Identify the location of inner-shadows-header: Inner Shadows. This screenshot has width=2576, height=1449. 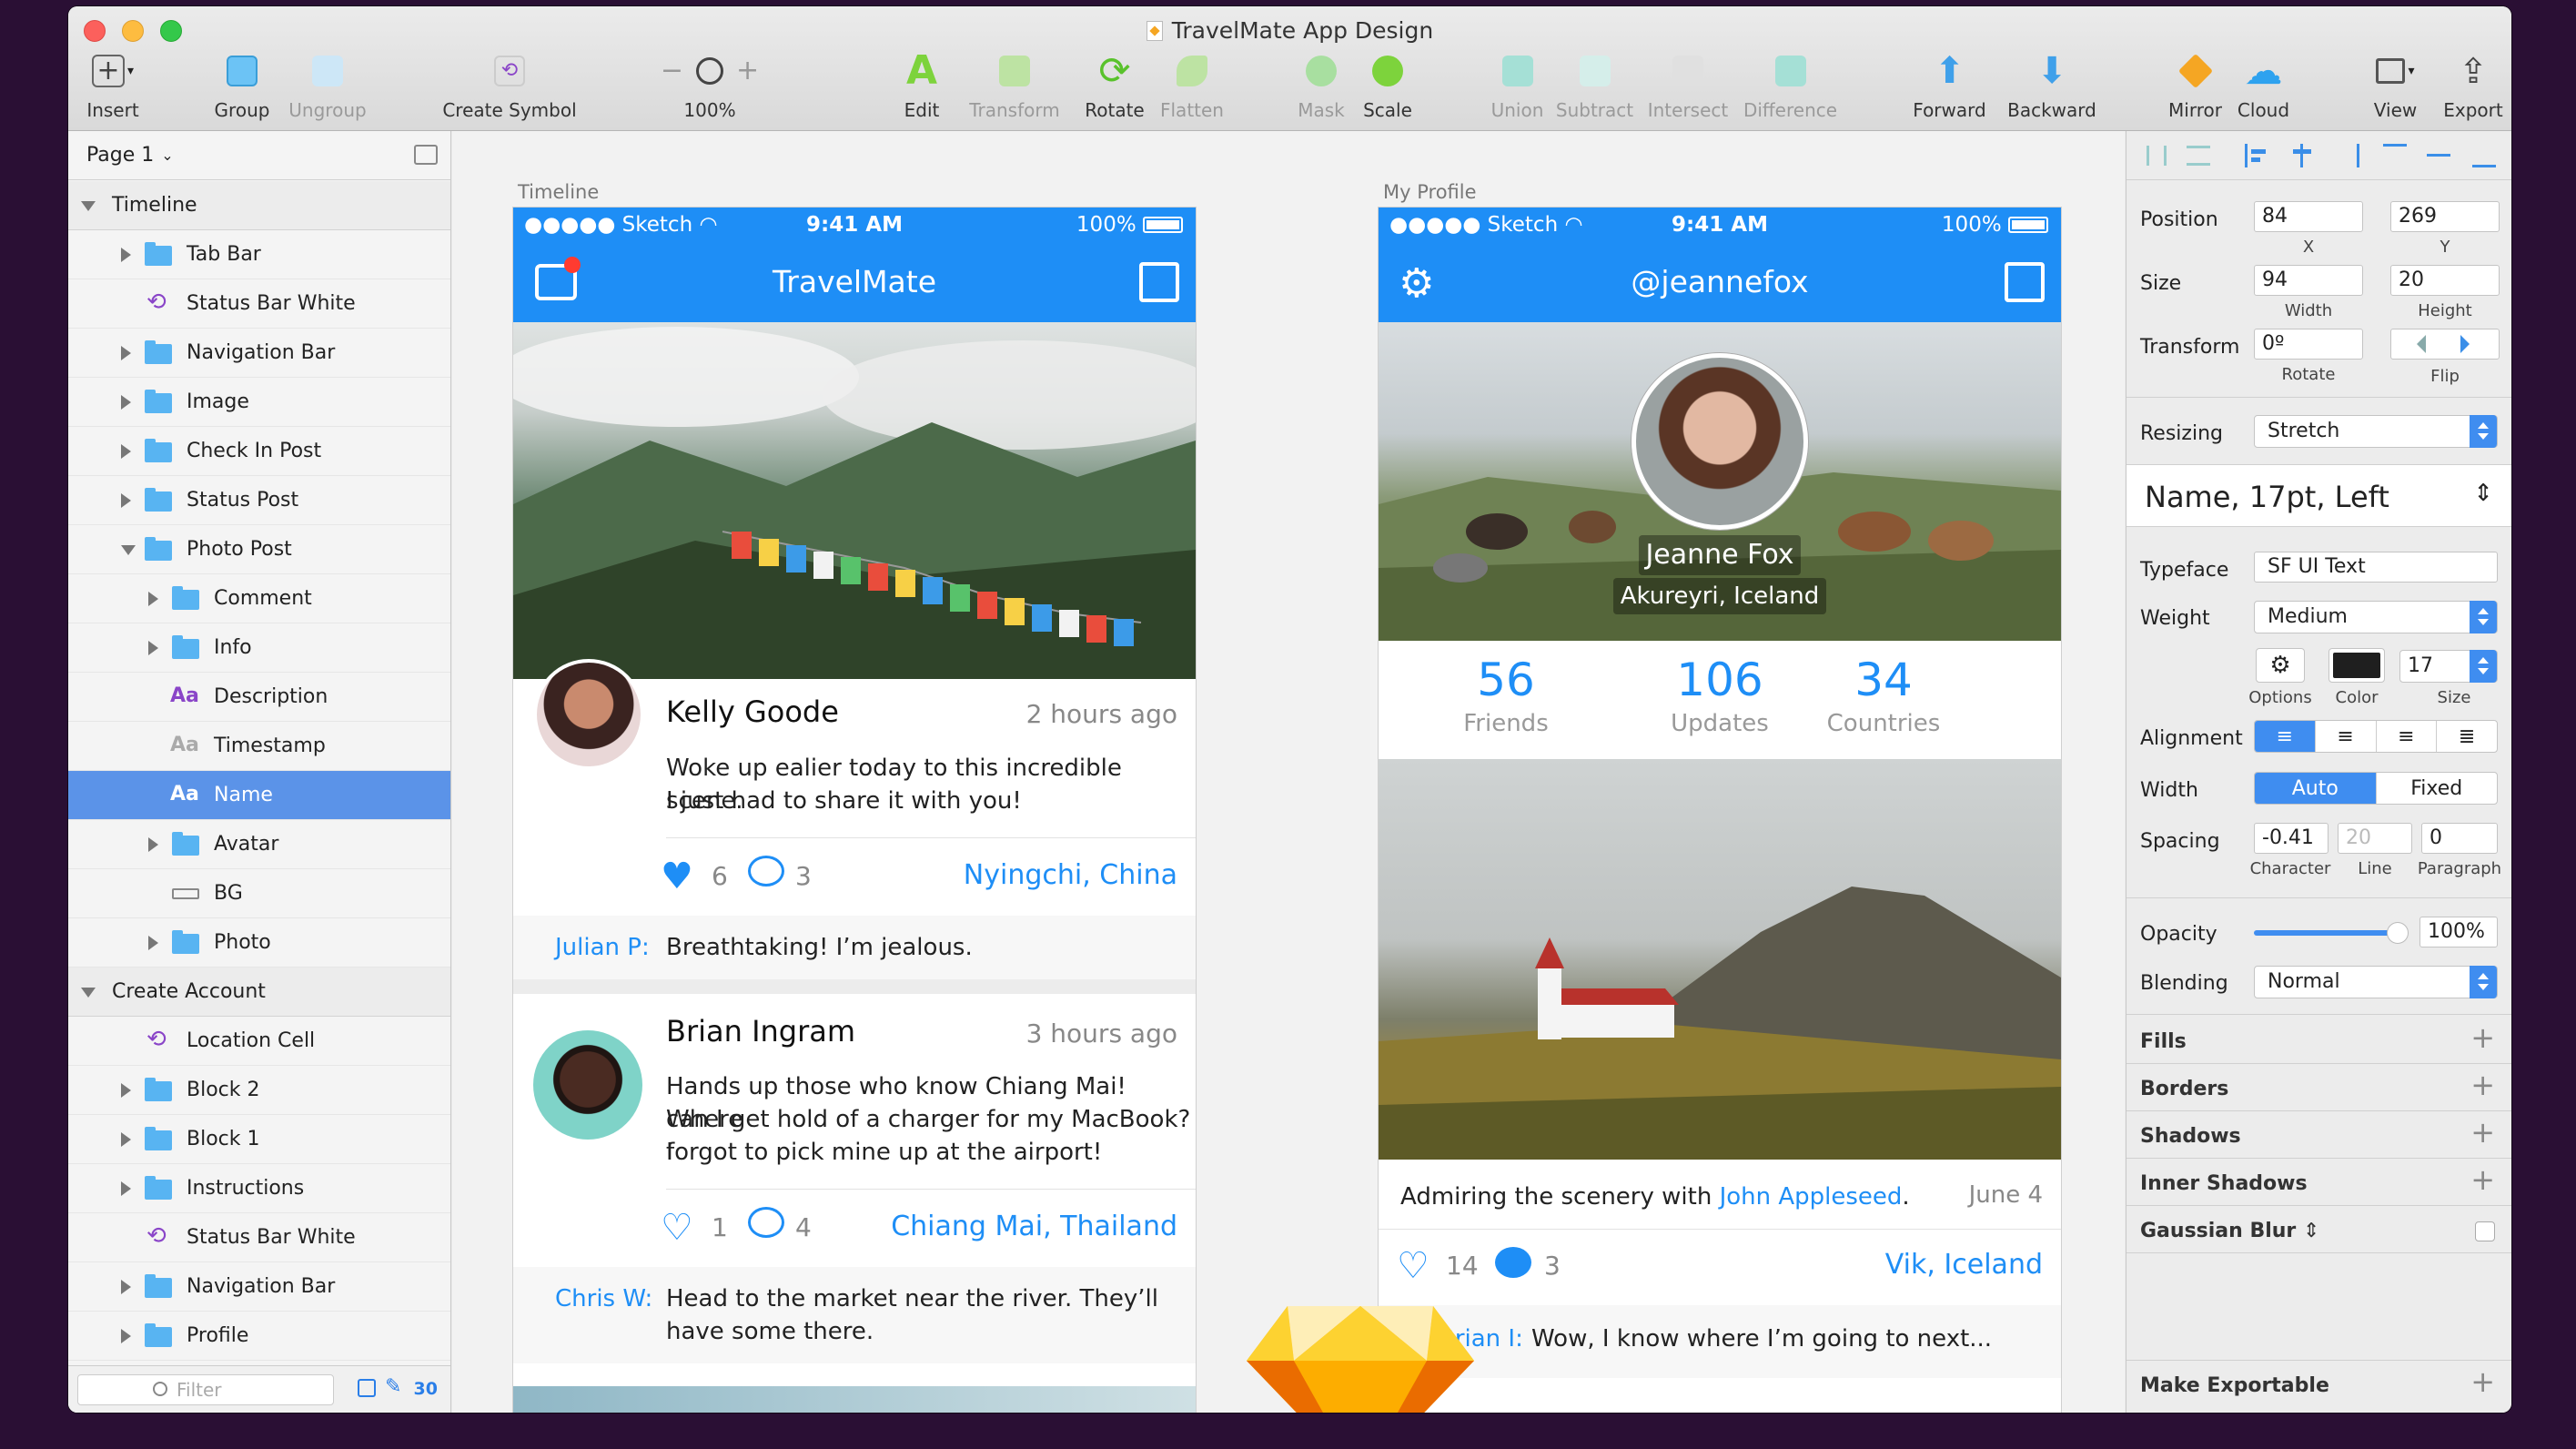
(2224, 1184).